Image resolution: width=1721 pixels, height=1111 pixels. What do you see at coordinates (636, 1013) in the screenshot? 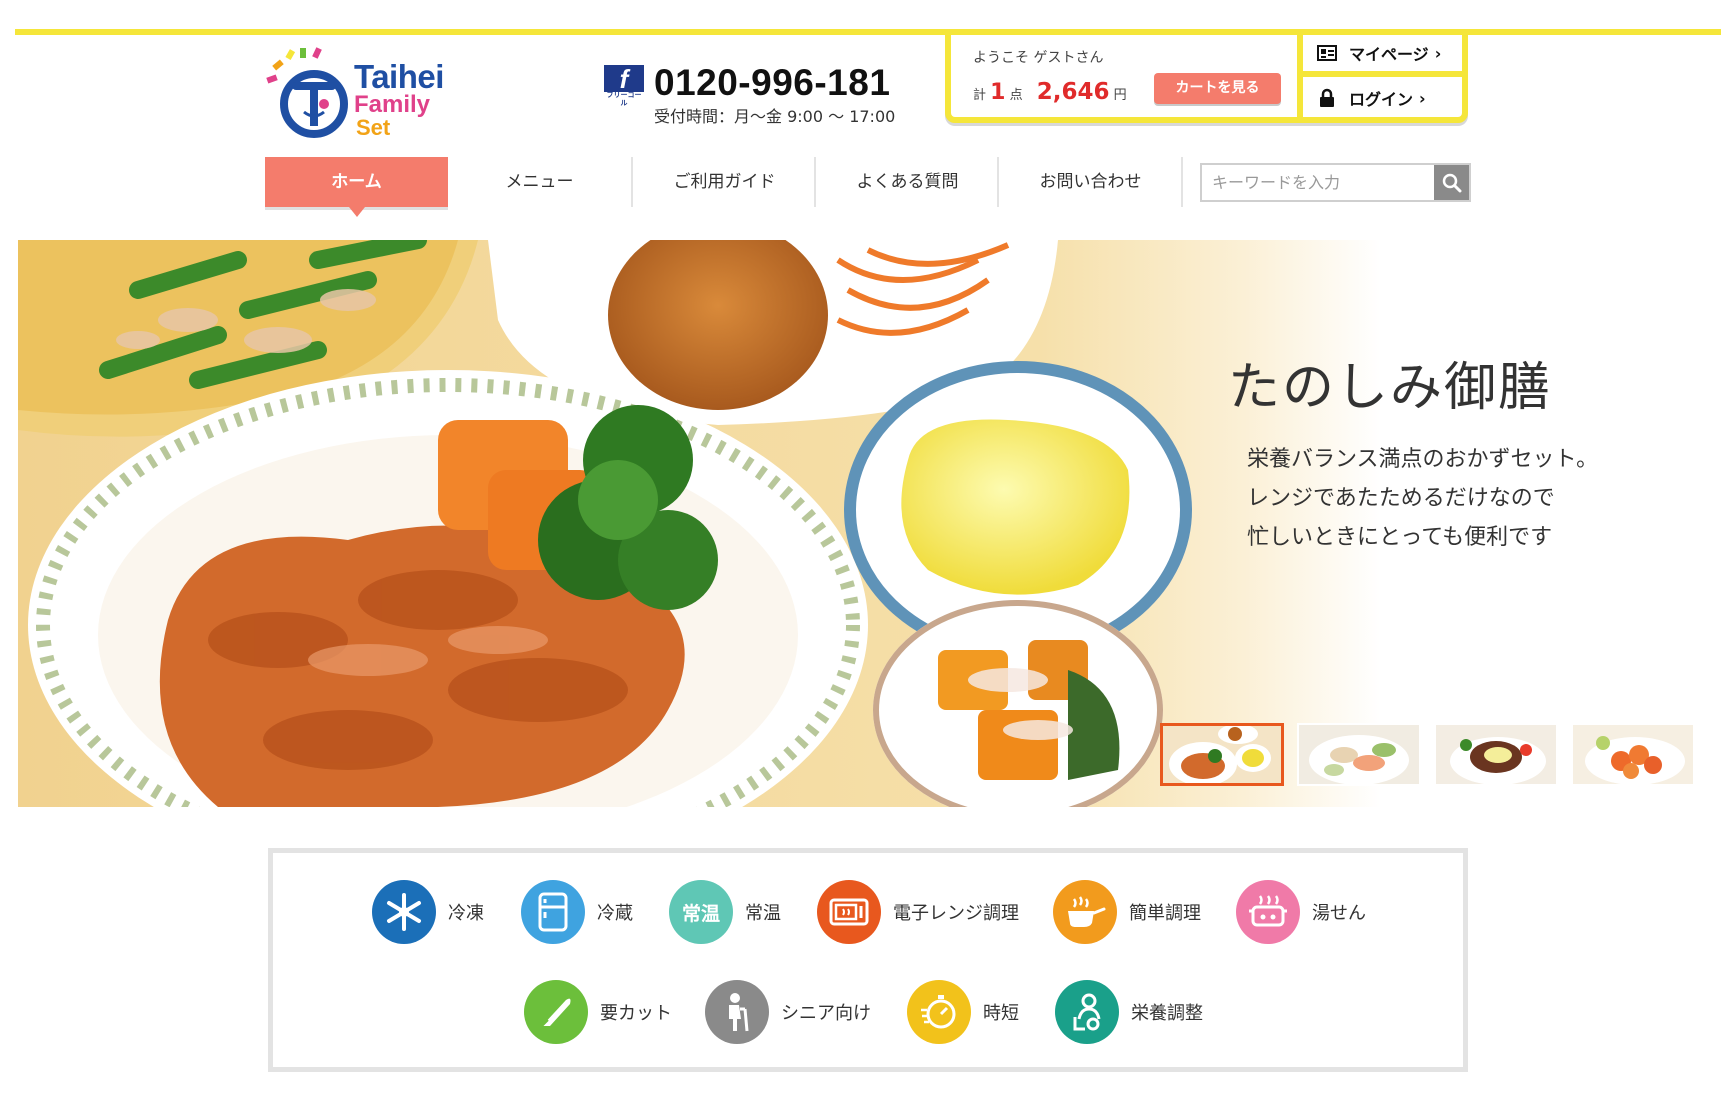
I see `feature-label: 要カット` at bounding box center [636, 1013].